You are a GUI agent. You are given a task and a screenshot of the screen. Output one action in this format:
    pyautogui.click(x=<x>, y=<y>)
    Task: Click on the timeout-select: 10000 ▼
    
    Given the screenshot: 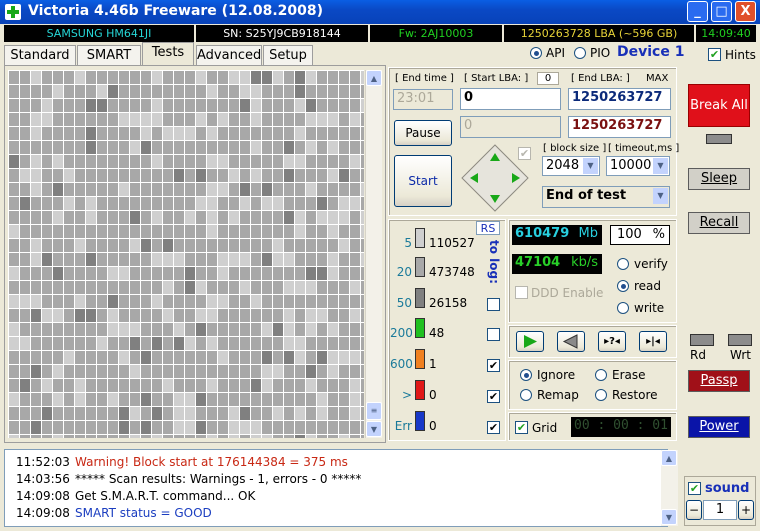 What is the action you would take?
    pyautogui.click(x=638, y=166)
    